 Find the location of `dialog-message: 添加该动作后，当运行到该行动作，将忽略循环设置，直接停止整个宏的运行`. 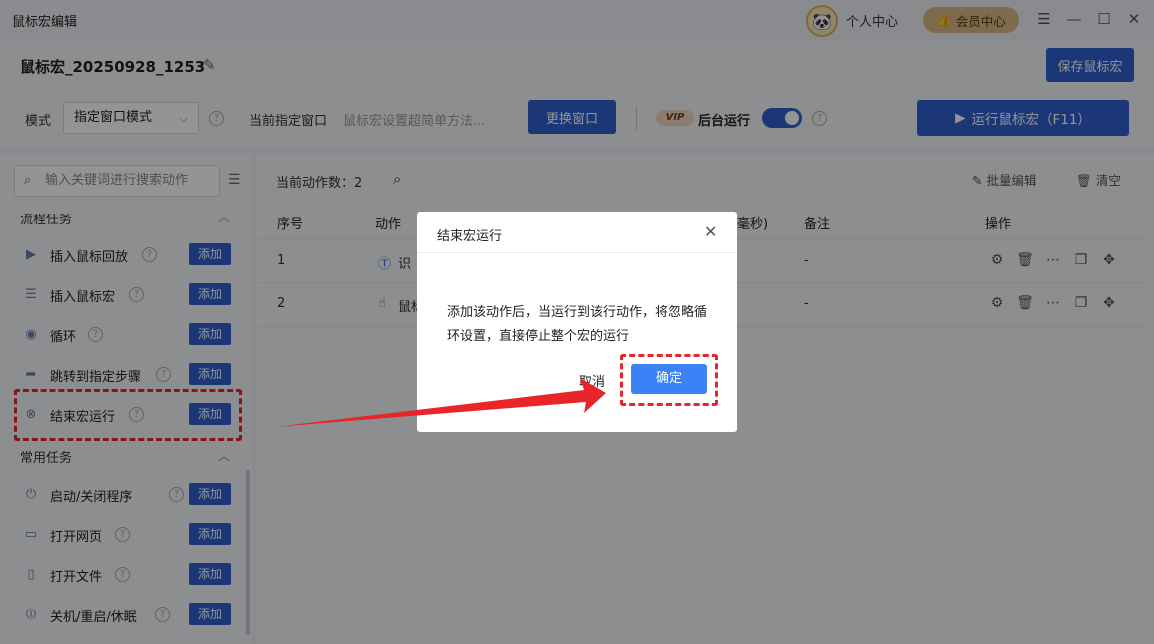

dialog-message: 添加该动作后，当运行到该行动作，将忽略循环设置，直接停止整个宏的运行 is located at coordinates (577, 324).